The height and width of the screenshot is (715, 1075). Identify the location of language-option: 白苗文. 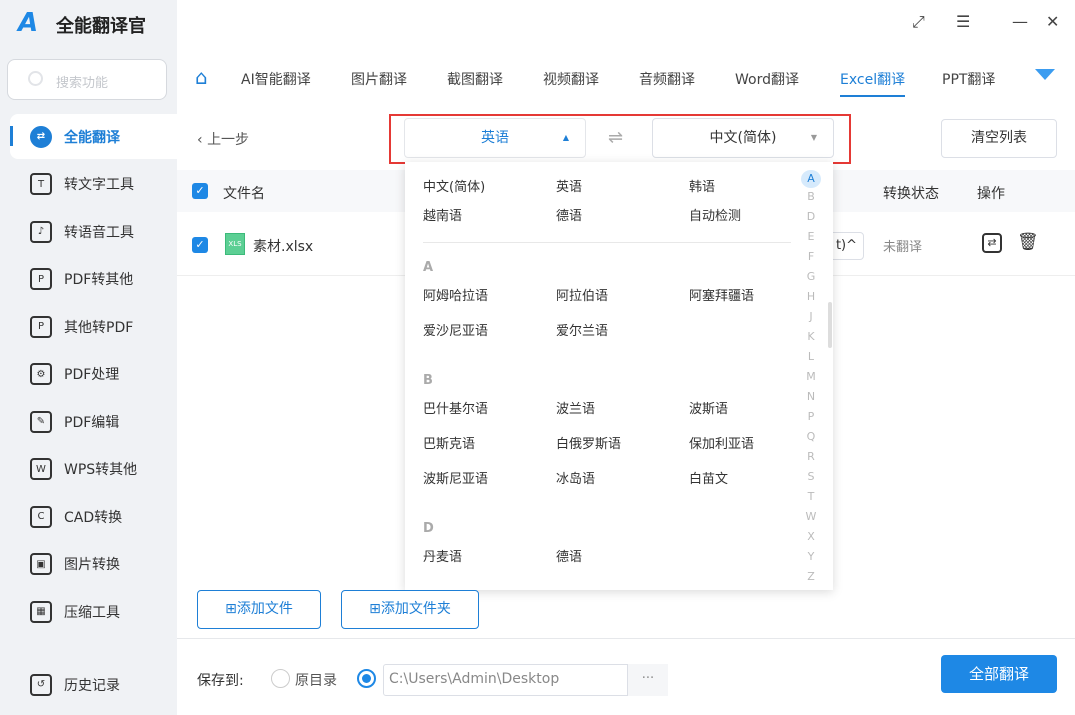
(708, 477).